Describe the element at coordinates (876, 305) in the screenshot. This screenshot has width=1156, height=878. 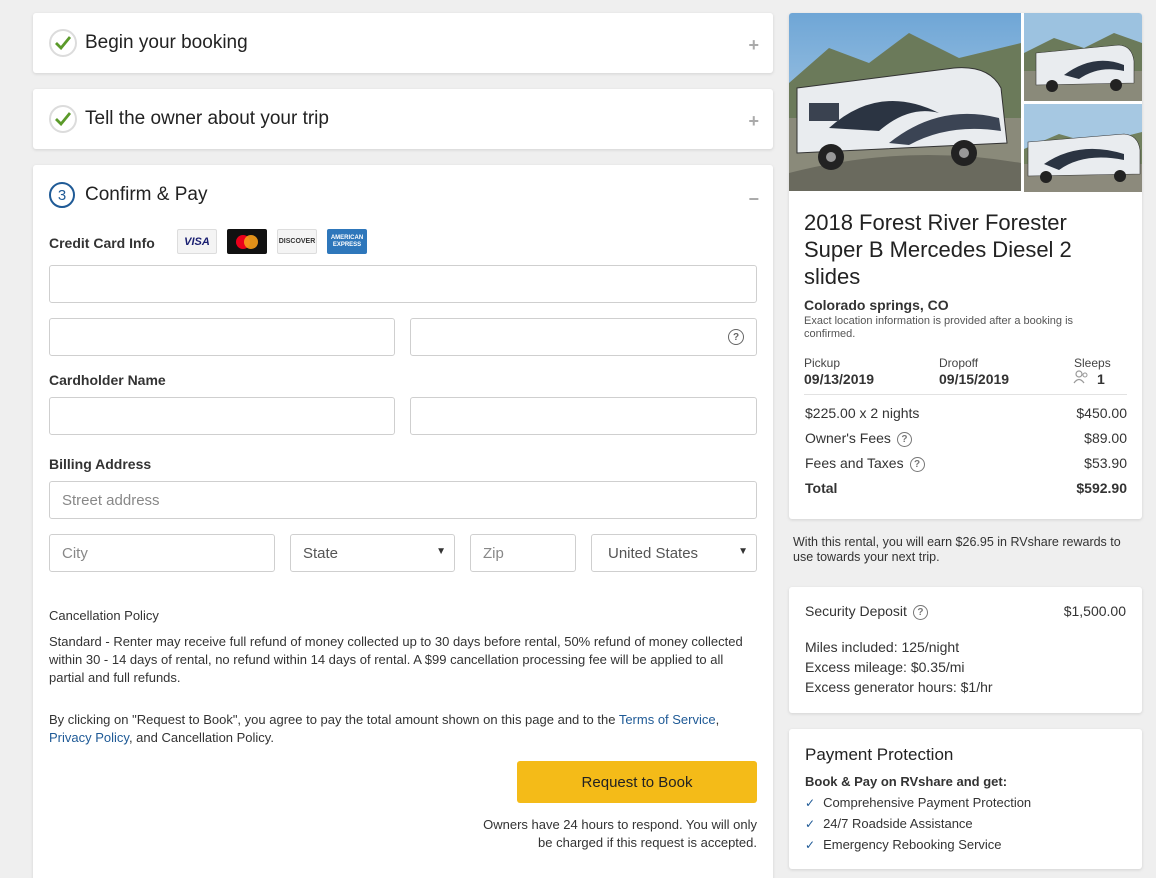
I see `listing-location: Colorado springs, CO` at that location.